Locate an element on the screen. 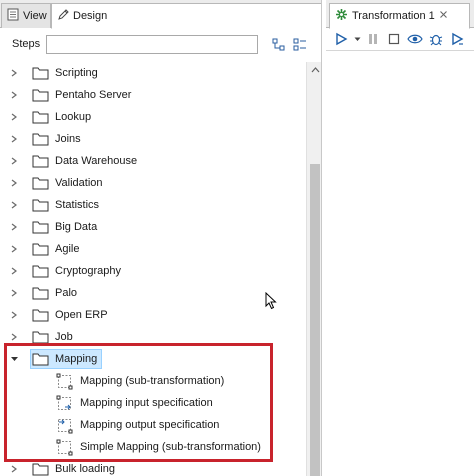  left-tab-strip: View Design is located at coordinates (160, 14).